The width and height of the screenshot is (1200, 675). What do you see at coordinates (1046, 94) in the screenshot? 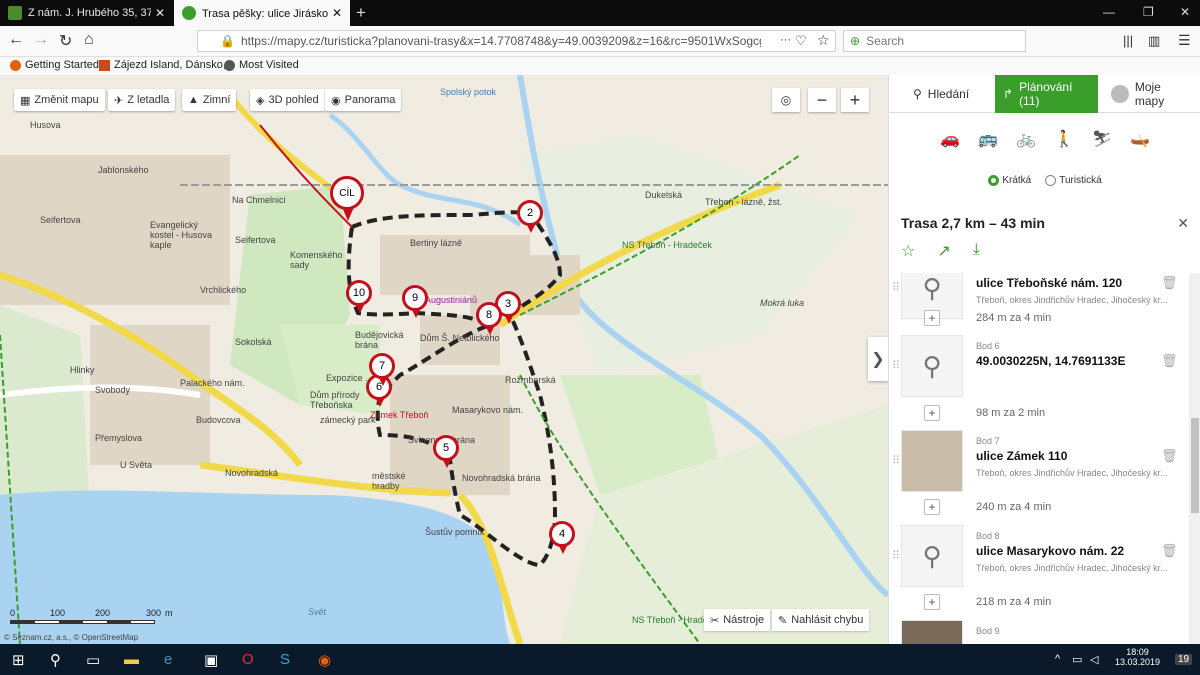
I see `tab-planning: ↱ Plánování (11)` at bounding box center [1046, 94].